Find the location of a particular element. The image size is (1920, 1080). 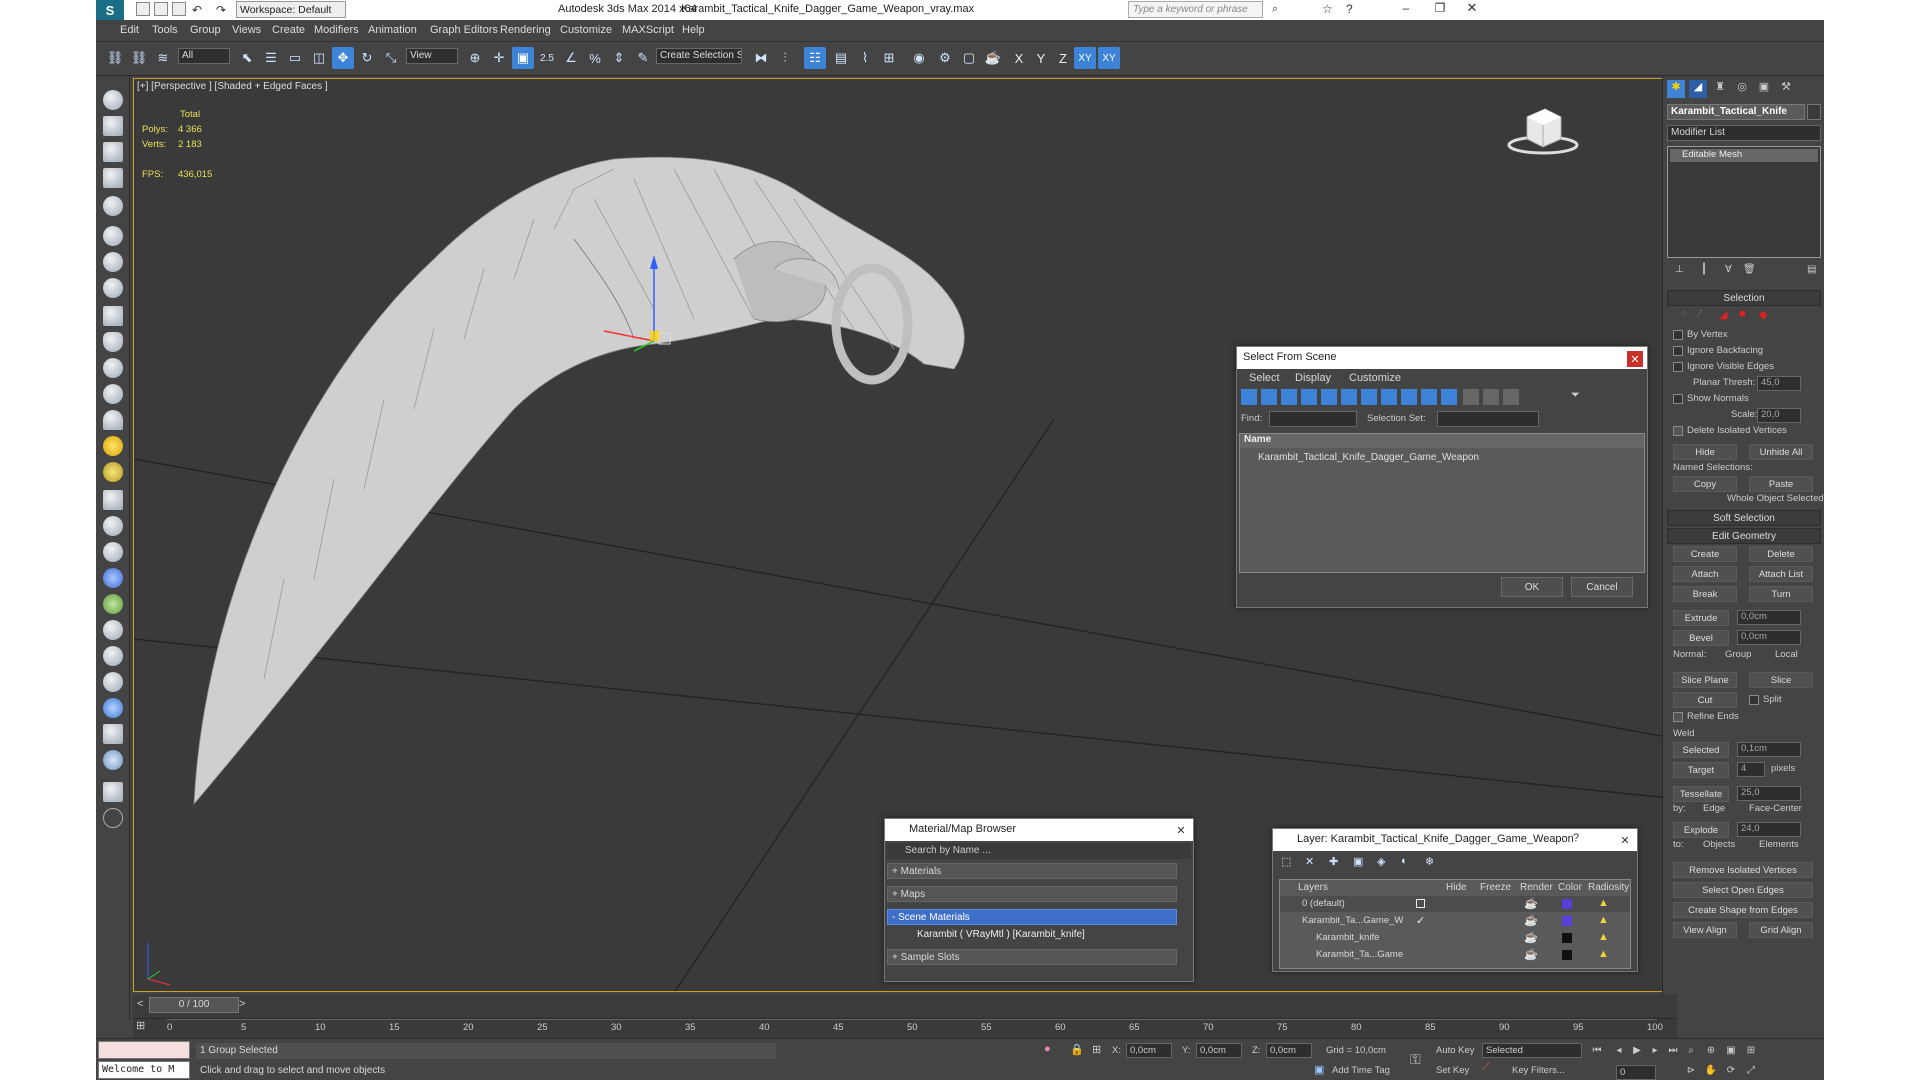

info-icon is located at coordinates (113, 760).